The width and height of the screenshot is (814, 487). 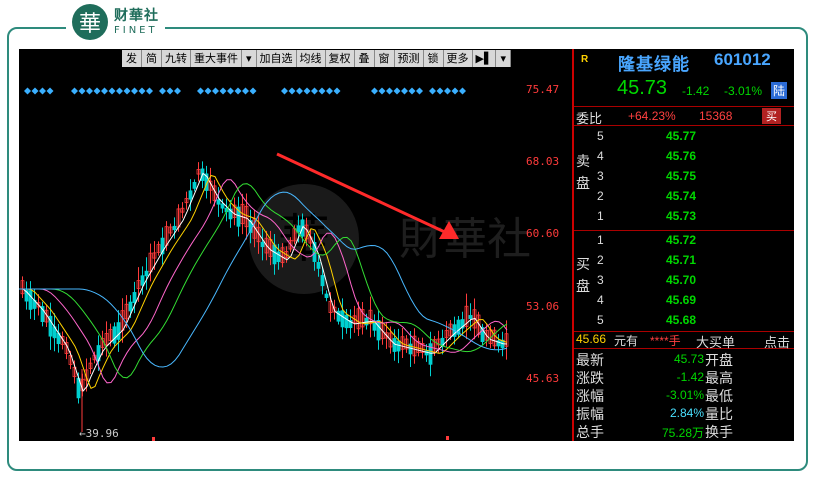 I want to click on toolbar-item-8: 叠, so click(x=365, y=58).